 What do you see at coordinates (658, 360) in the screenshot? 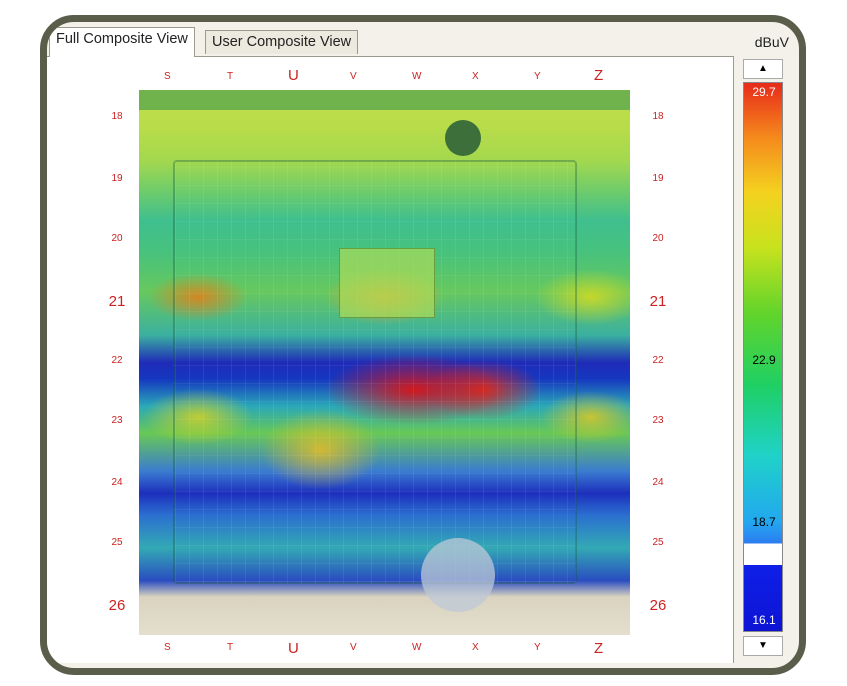
I see `y-label-right: 22` at bounding box center [658, 360].